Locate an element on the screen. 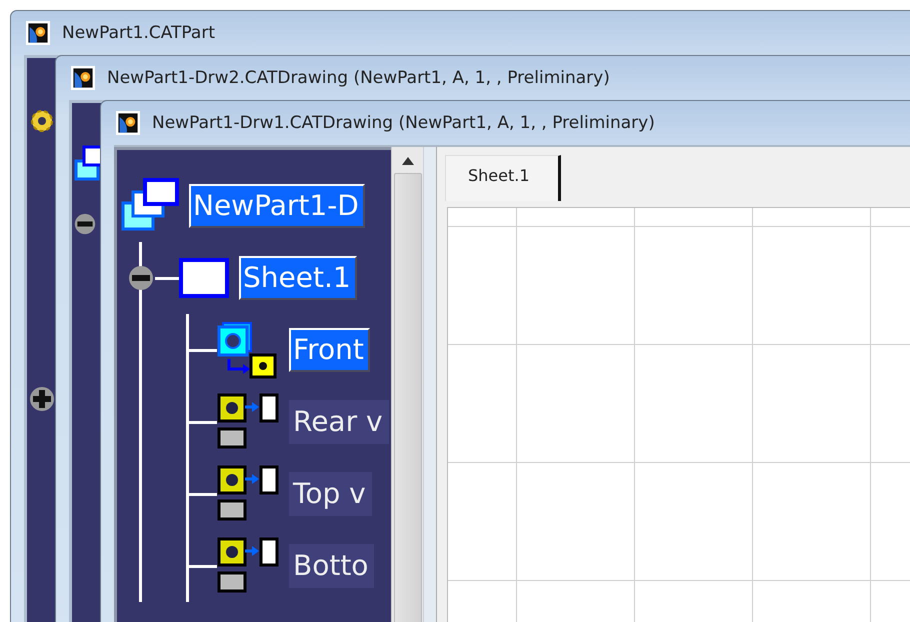 This screenshot has width=910, height=622. tree-item: Rear v is located at coordinates (339, 422).